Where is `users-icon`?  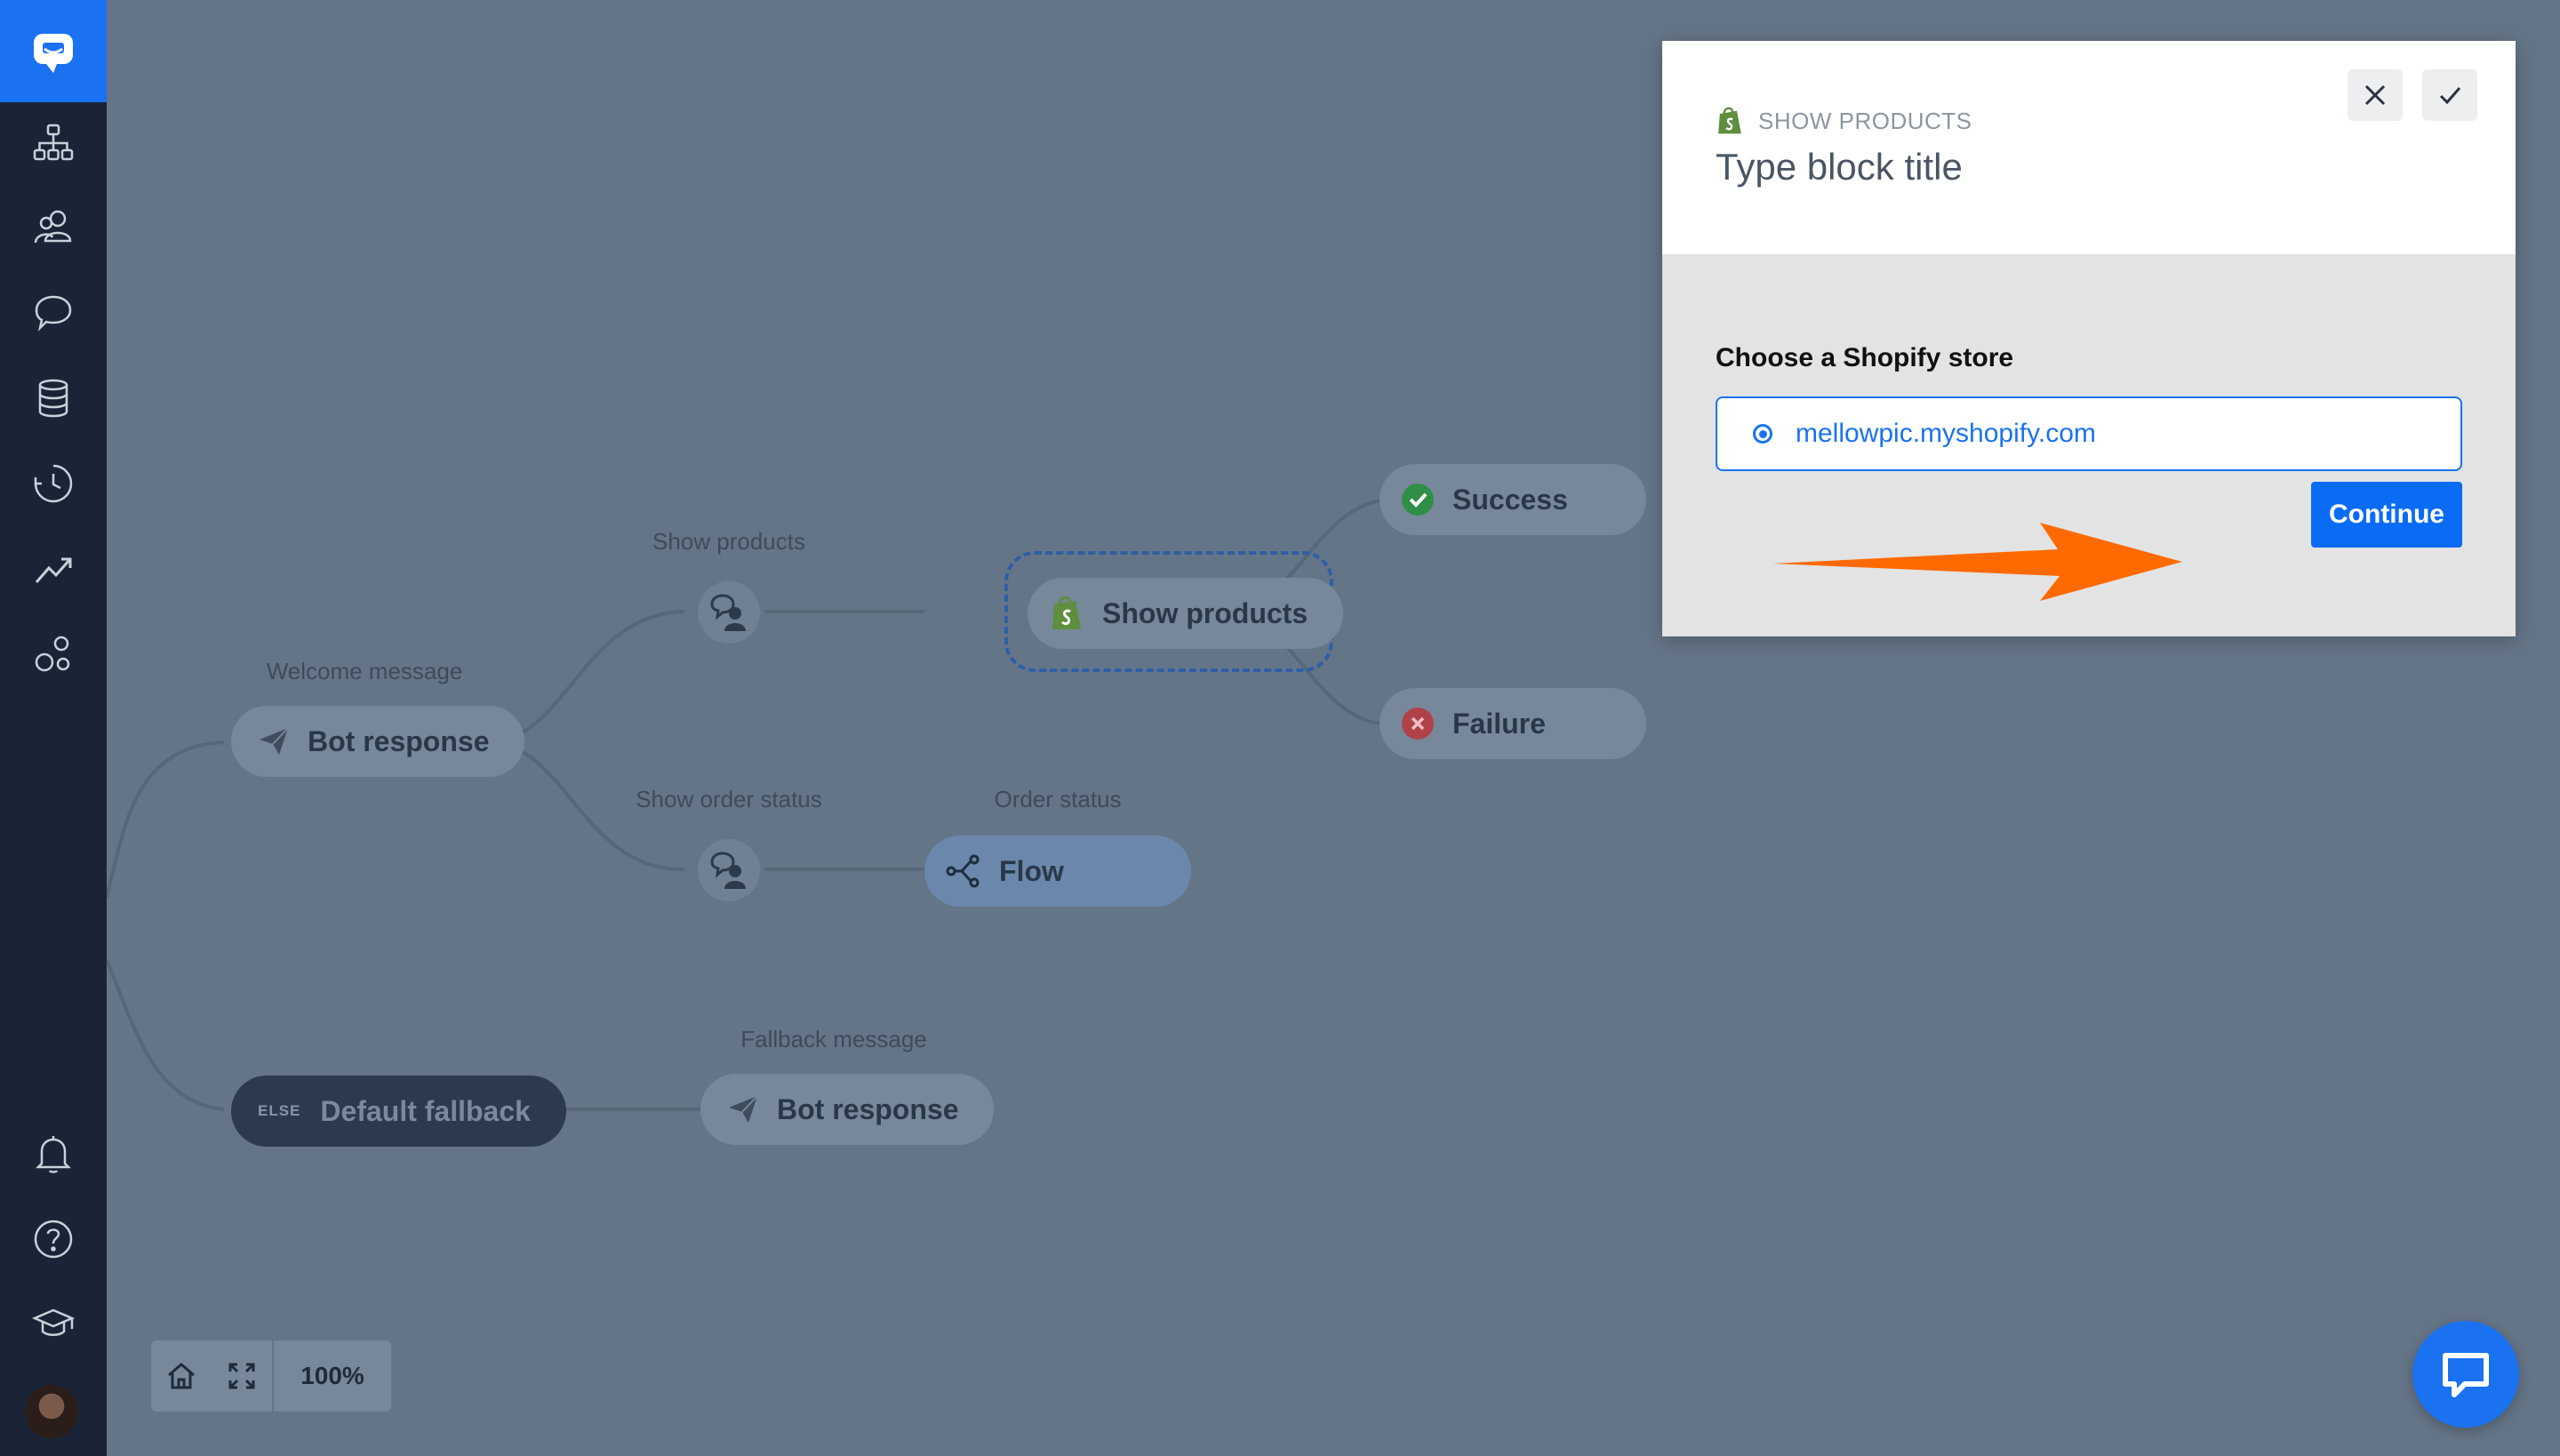
users-icon is located at coordinates (53, 227).